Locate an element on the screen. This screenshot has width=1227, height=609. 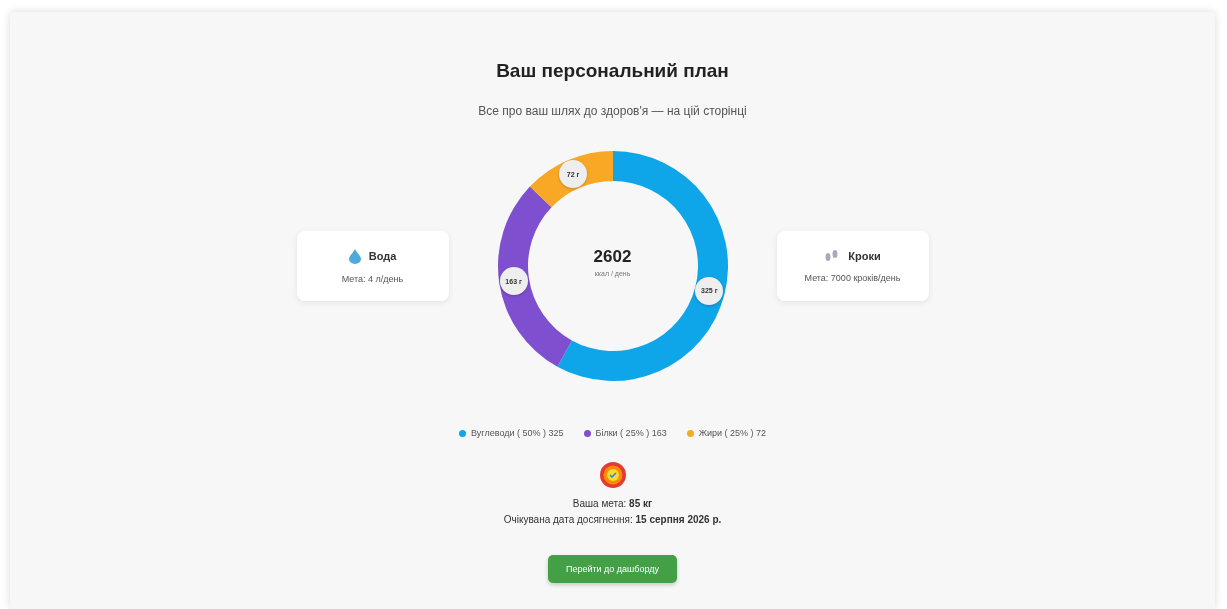
card-title: Кроки is located at coordinates (864, 256).